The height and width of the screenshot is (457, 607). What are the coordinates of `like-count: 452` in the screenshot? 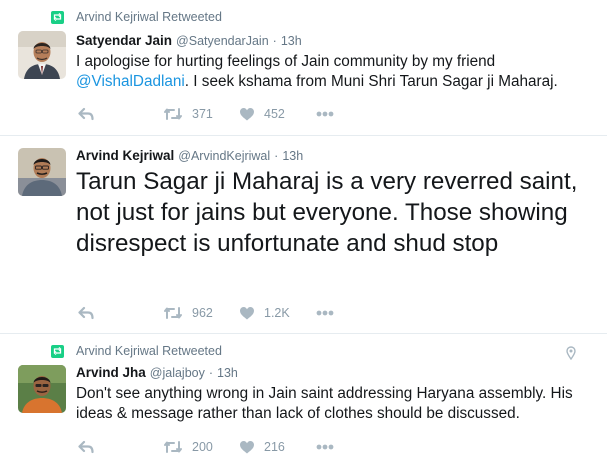 It's located at (274, 114).